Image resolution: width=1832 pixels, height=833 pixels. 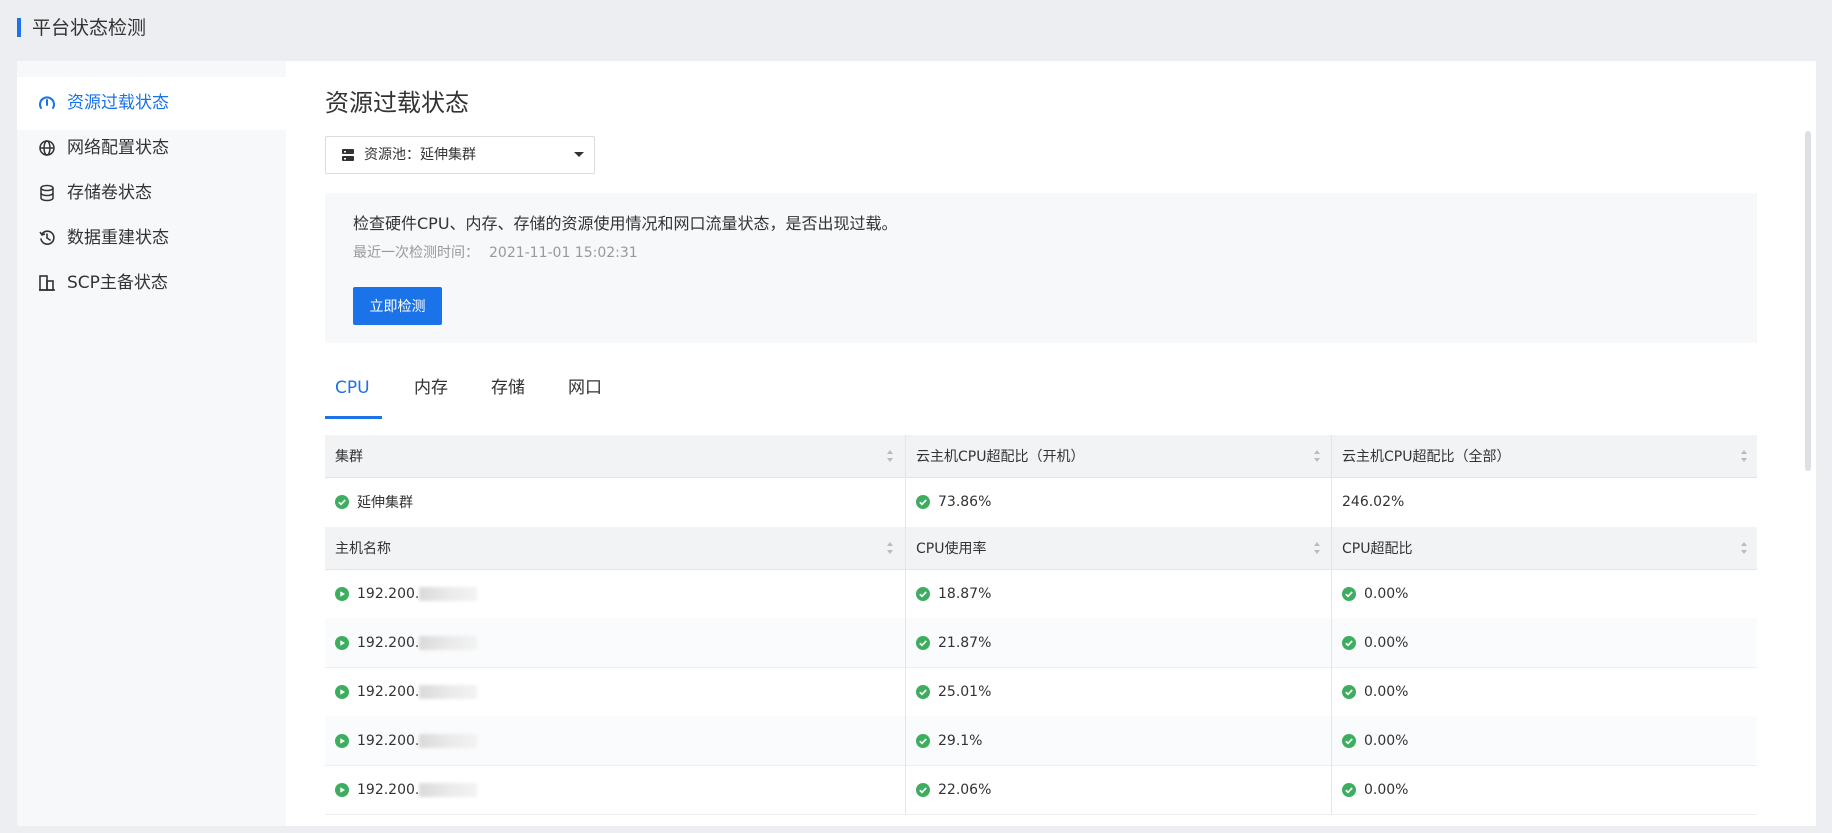 I want to click on cpu-usage-cell: 25.01%, so click(x=1118, y=691).